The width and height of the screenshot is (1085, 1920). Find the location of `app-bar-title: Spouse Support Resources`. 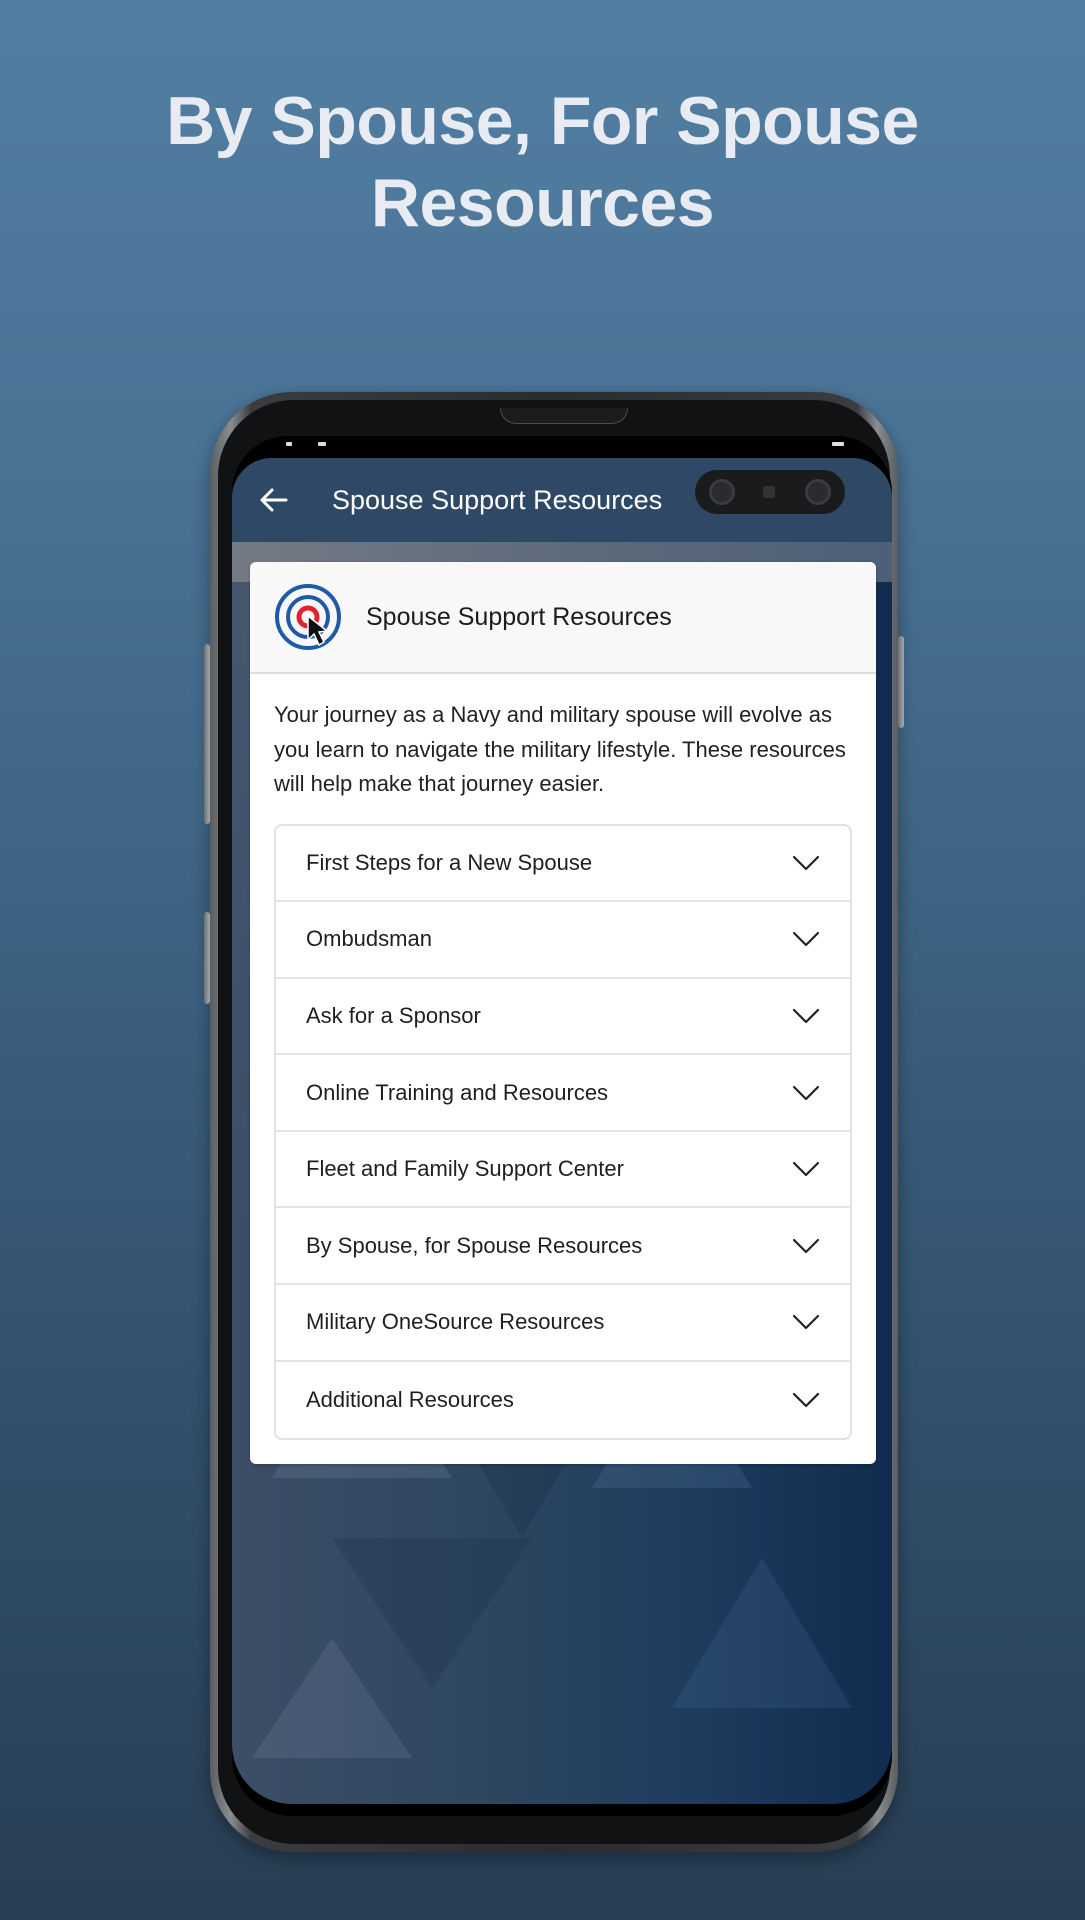

app-bar-title: Spouse Support Resources is located at coordinates (497, 500).